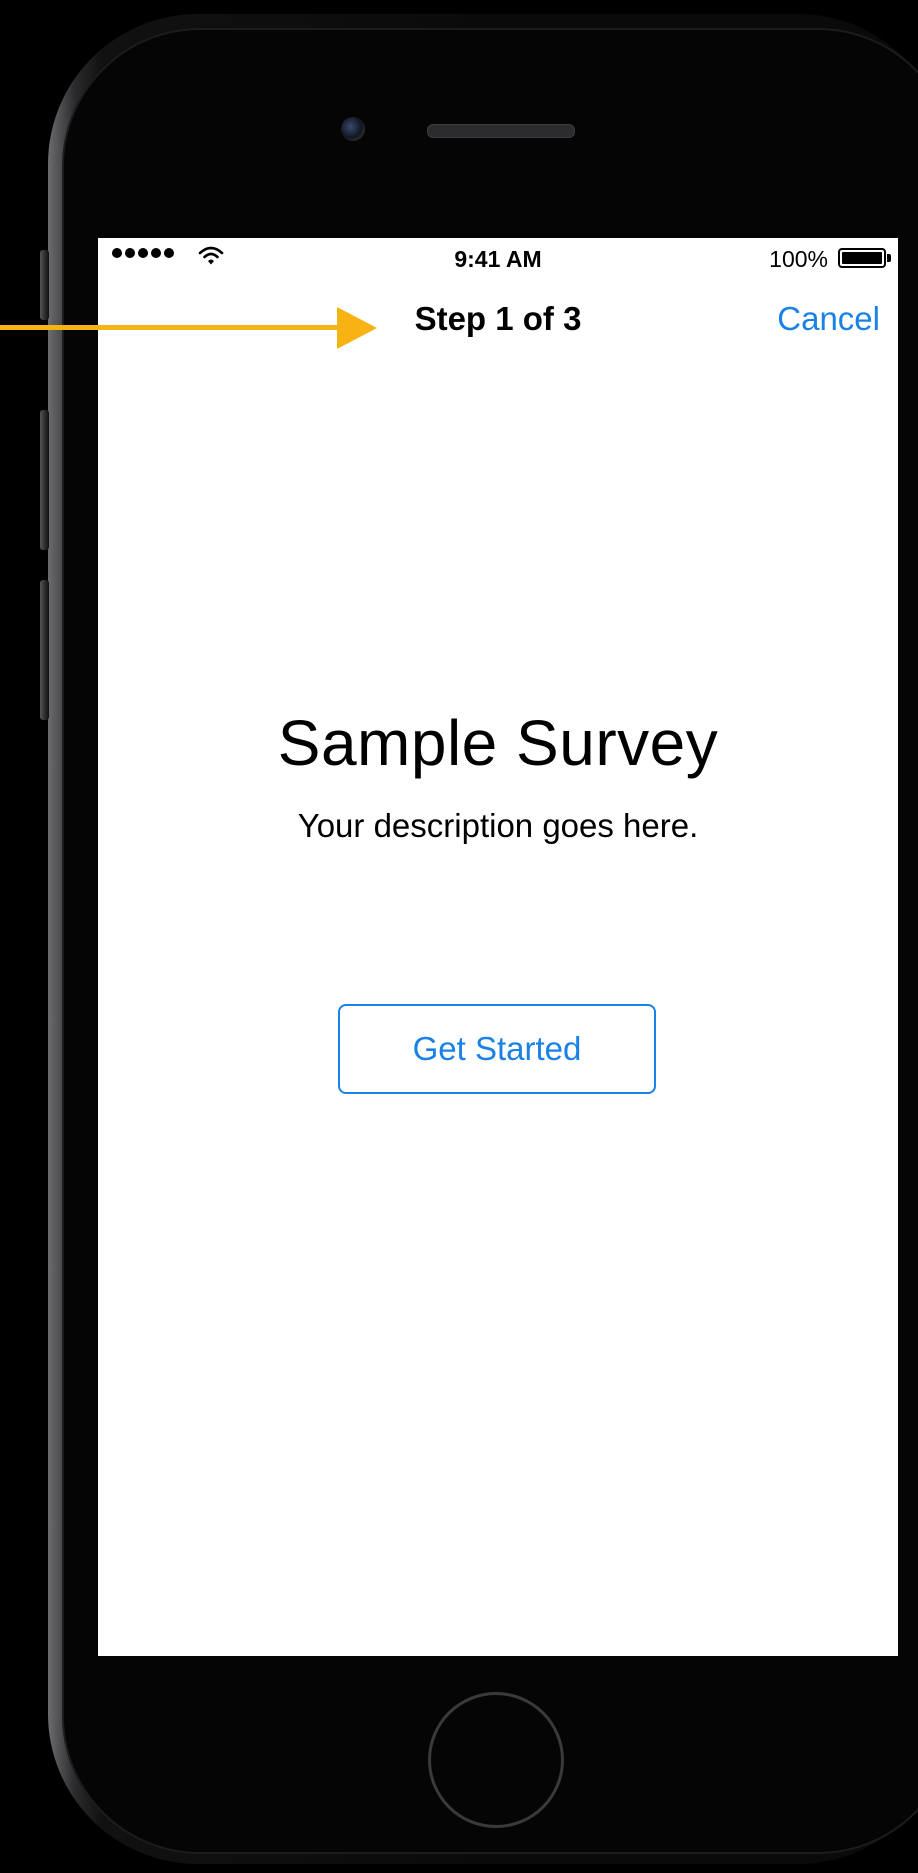 The height and width of the screenshot is (1873, 918). Describe the element at coordinates (353, 129) in the screenshot. I see `front-camera` at that location.